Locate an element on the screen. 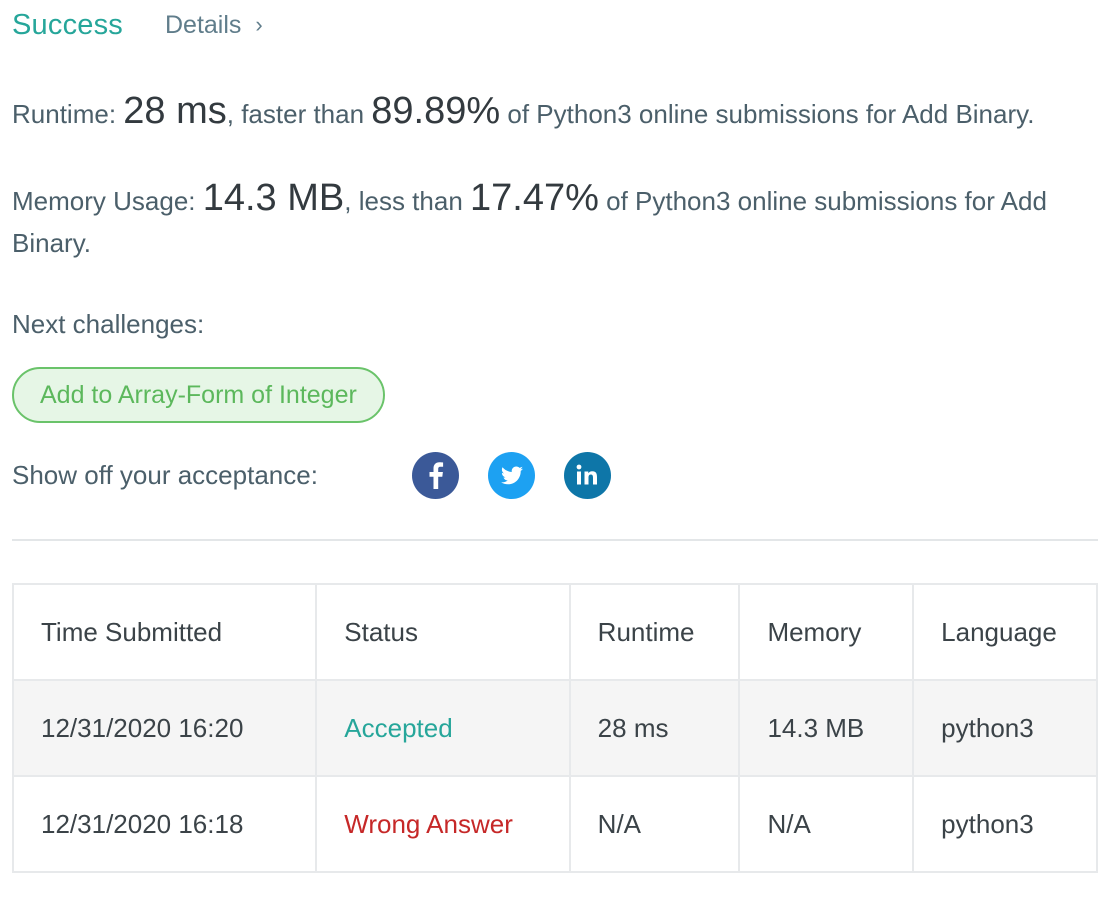 The height and width of the screenshot is (920, 1118). memory-value: 14.3 MB is located at coordinates (273, 198).